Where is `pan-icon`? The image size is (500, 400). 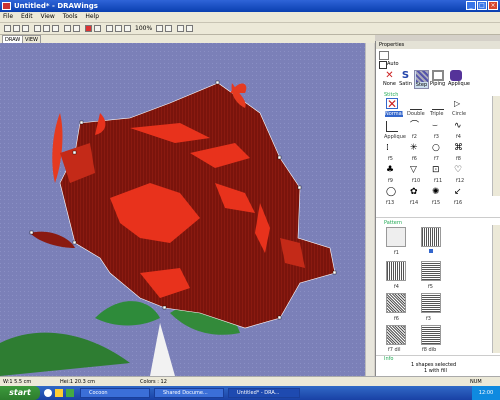
pan-icon is located at coordinates (168, 28).